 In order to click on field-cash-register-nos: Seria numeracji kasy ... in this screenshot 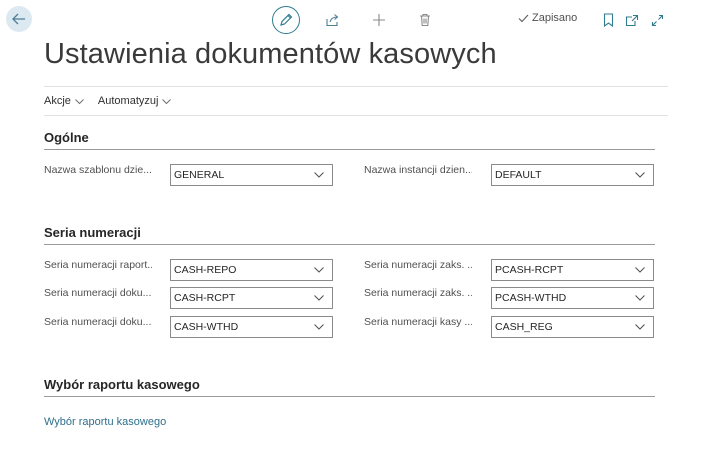, I will do `click(418, 322)`.